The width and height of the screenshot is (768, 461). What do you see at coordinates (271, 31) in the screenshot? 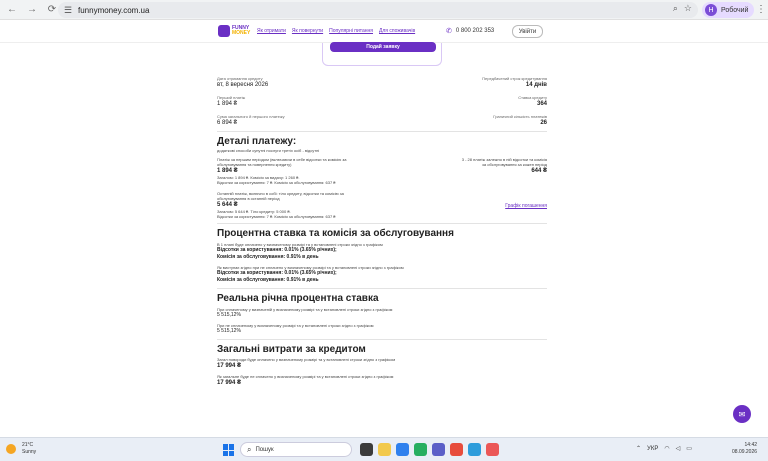
I see `nav-how-to-get: Як отримати` at bounding box center [271, 31].